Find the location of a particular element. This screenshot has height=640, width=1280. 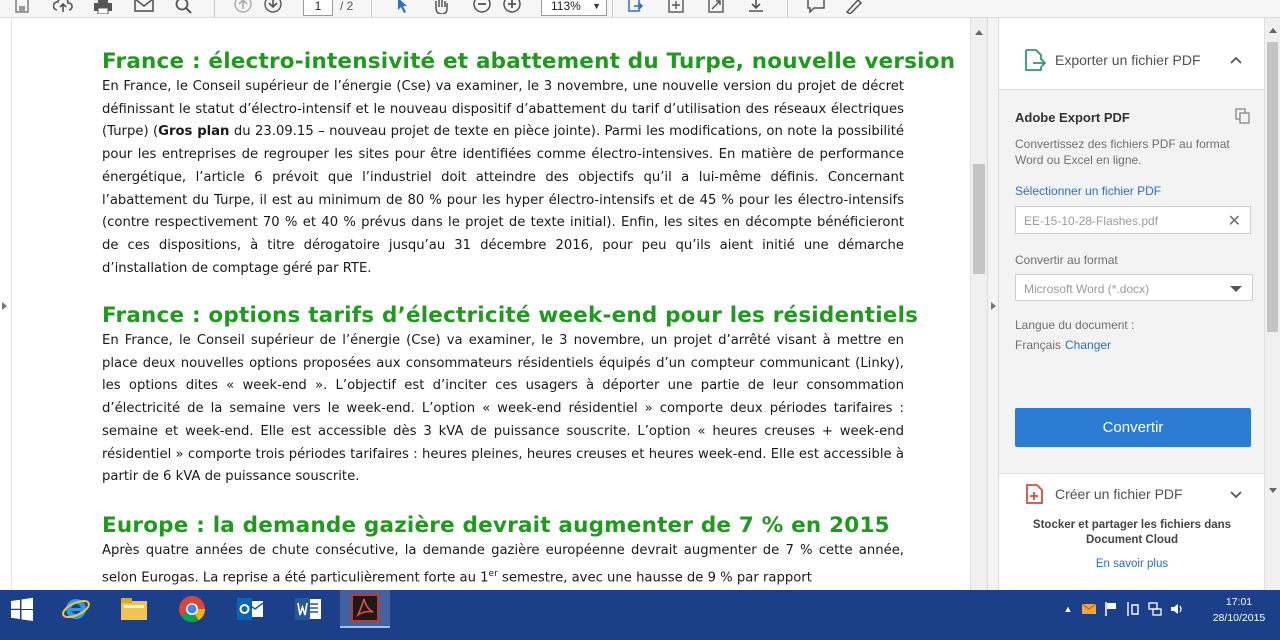

search-icon is located at coordinates (184, 8).